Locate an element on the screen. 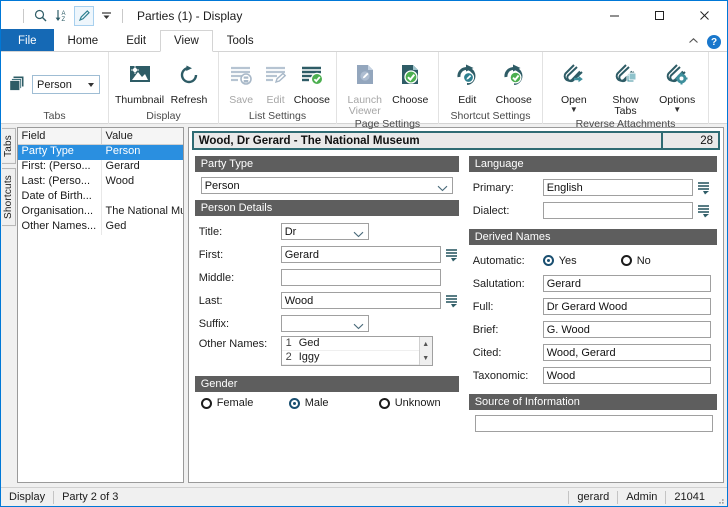 The width and height of the screenshot is (728, 507). reverse-open-button: Open ▼ is located at coordinates (574, 85).